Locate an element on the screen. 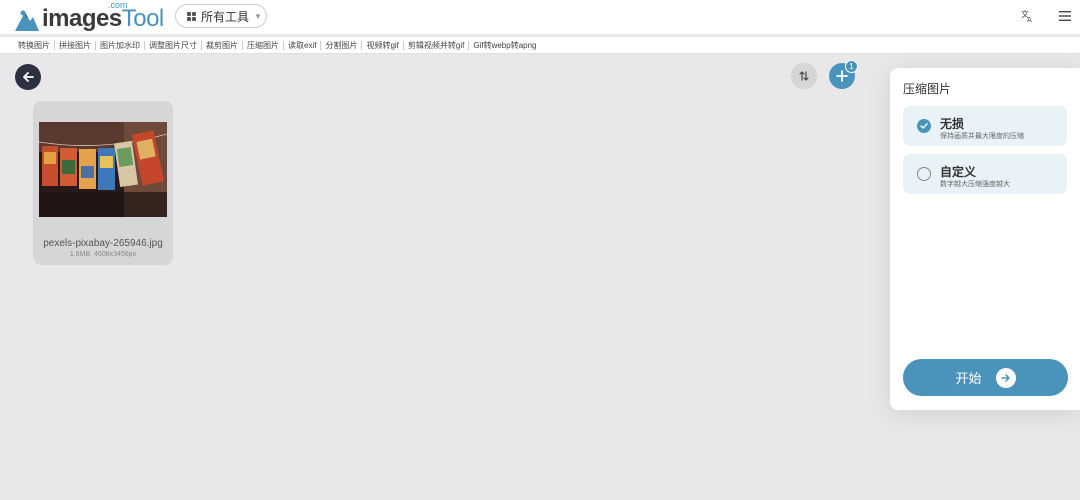  arrow-left-icon is located at coordinates (28, 77).